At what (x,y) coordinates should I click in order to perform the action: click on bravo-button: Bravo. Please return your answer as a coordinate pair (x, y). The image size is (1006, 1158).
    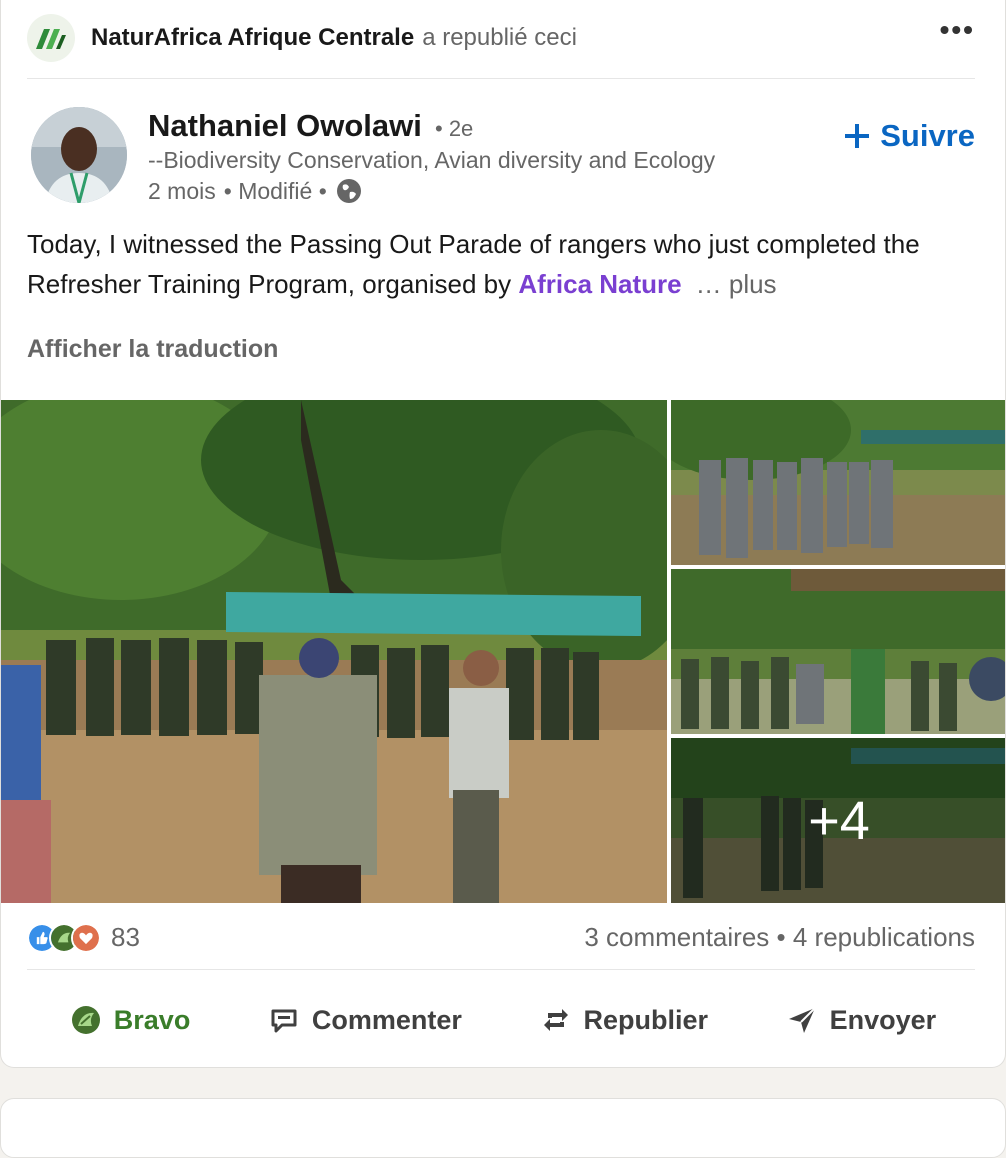
    Looking at the image, I should click on (130, 1020).